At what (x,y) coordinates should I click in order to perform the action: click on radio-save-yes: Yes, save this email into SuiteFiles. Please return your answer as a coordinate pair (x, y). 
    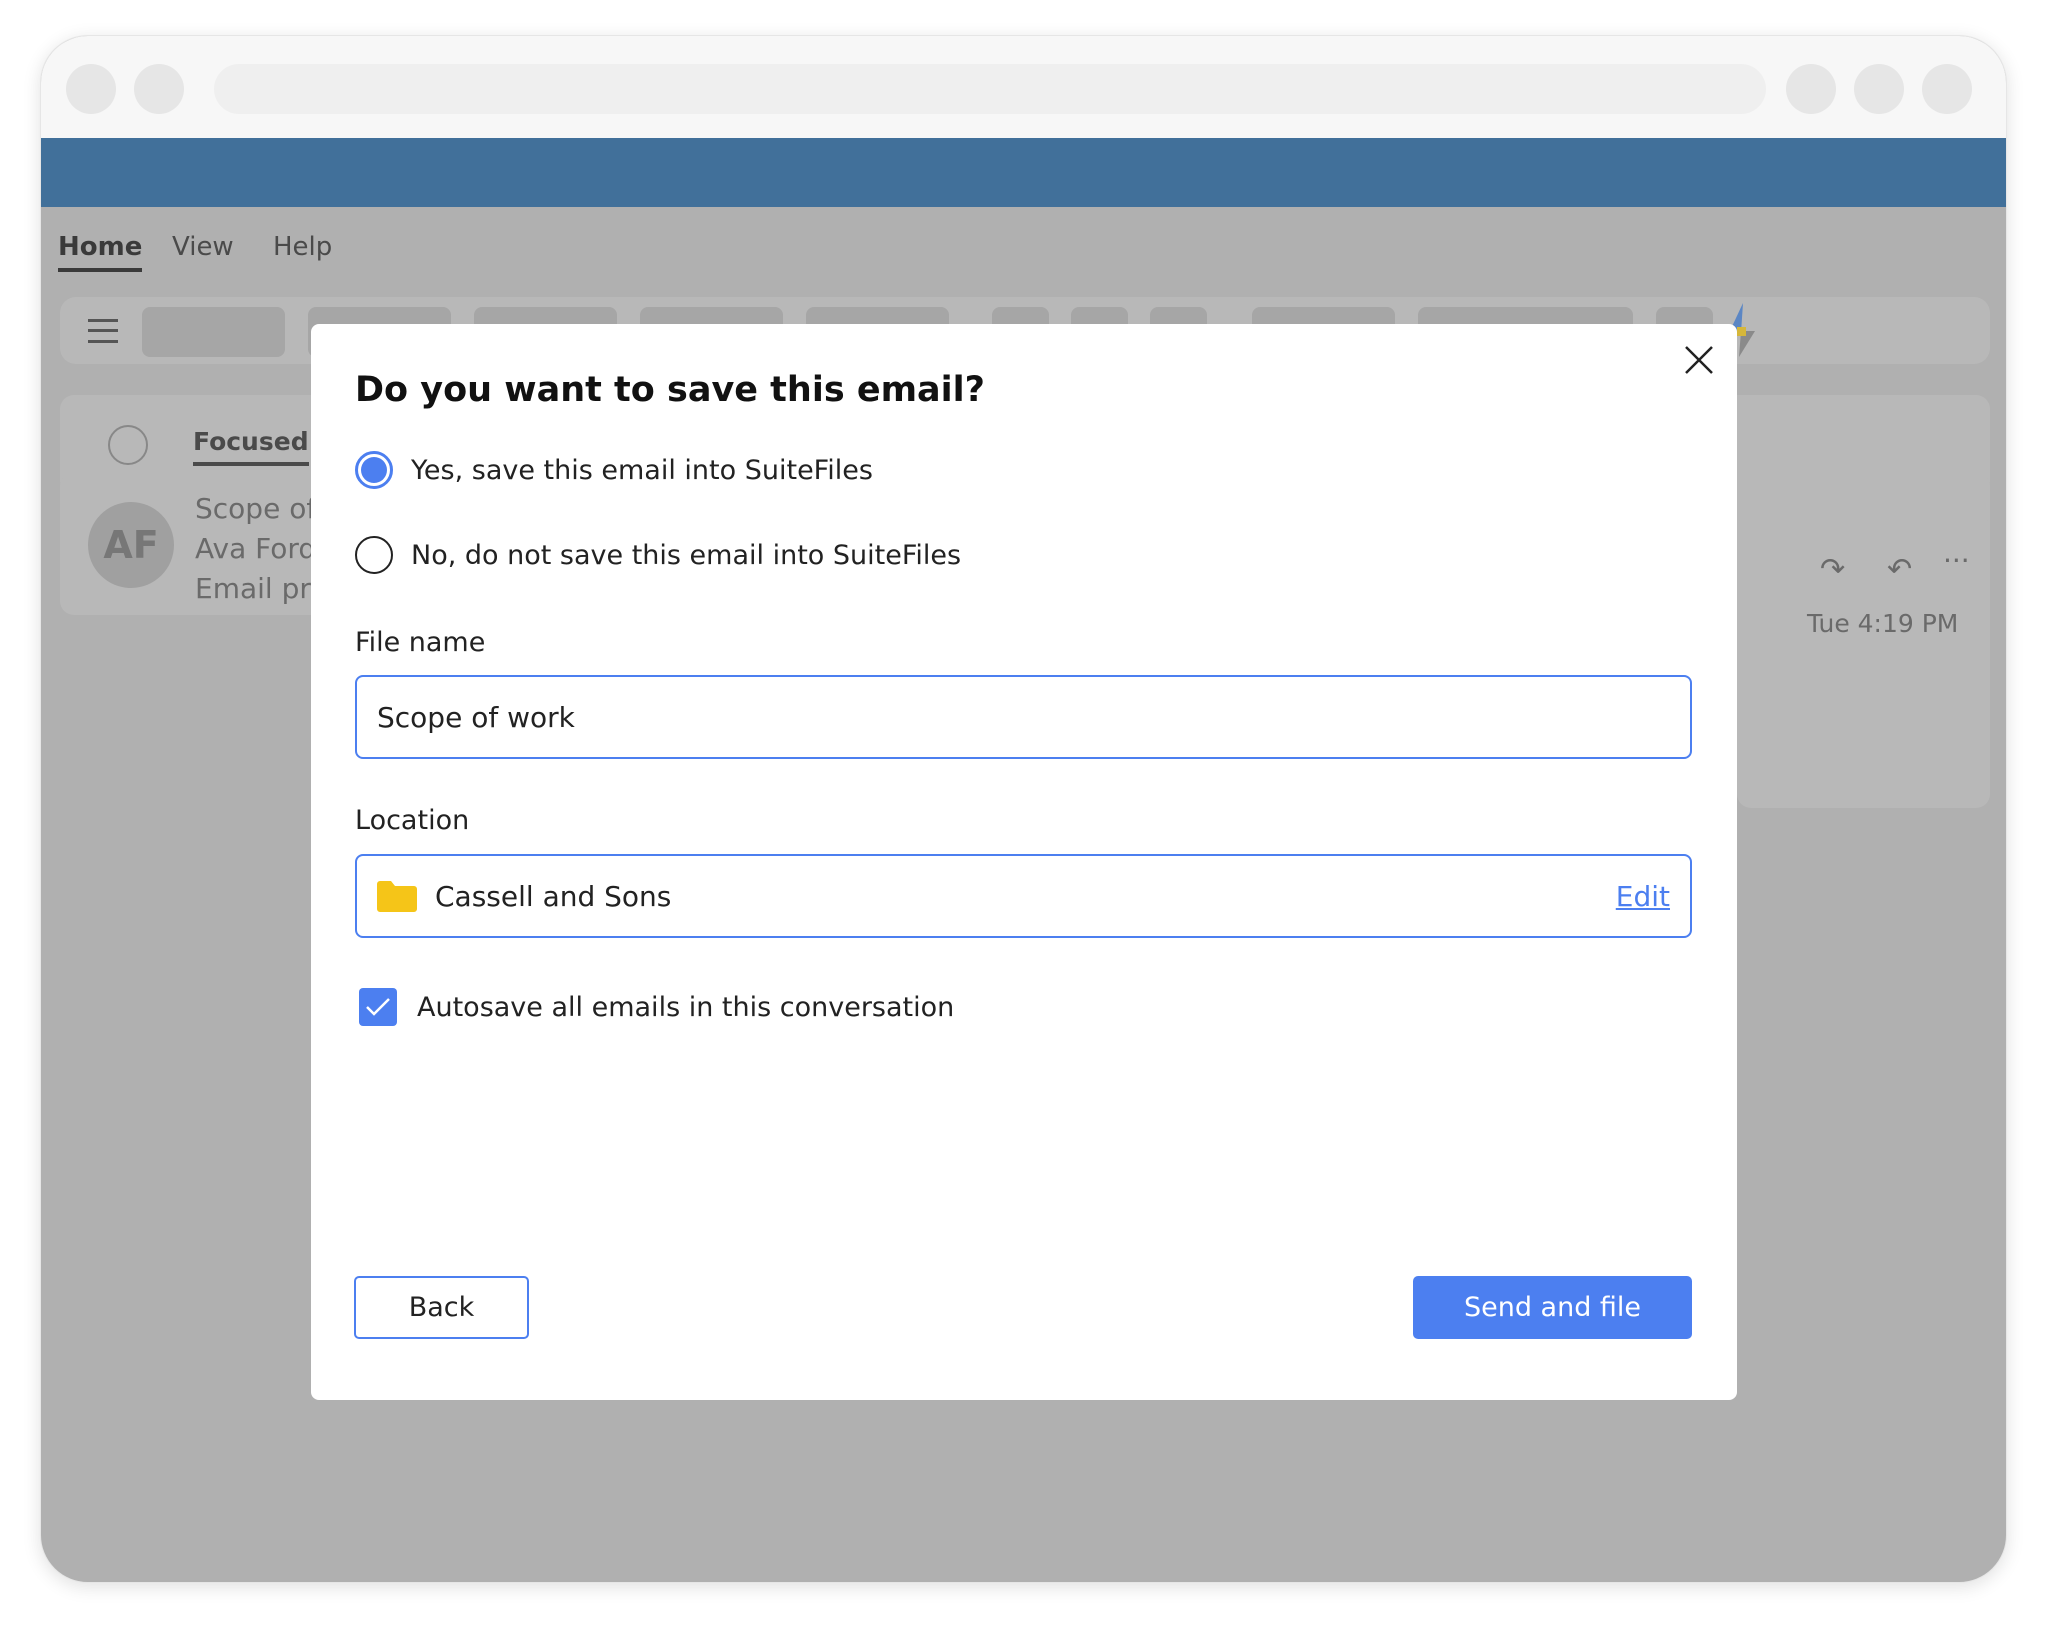
    Looking at the image, I should click on (614, 470).